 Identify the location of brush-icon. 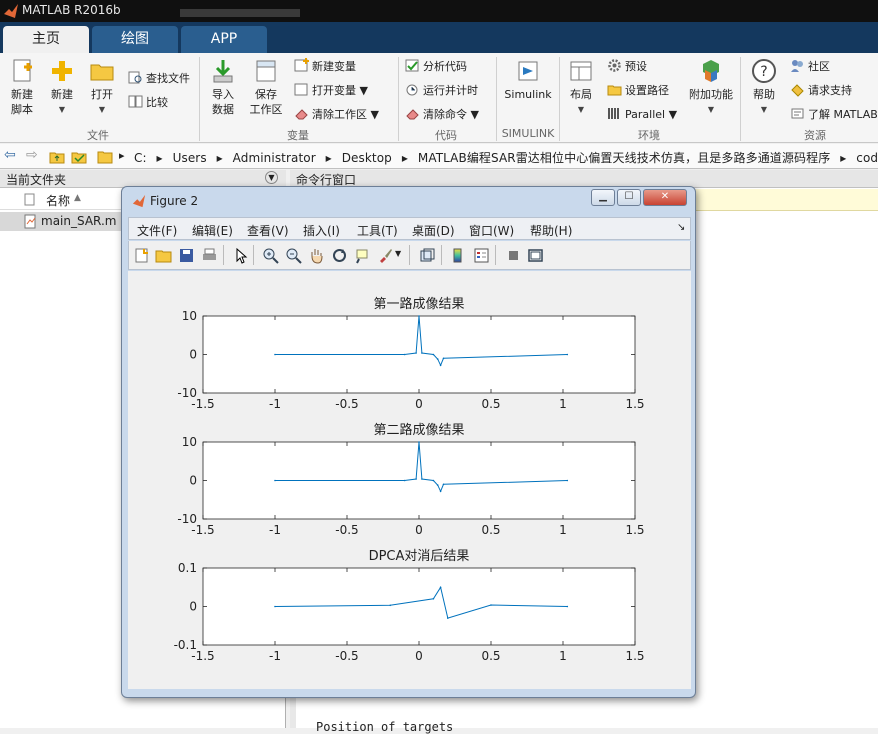
(385, 255).